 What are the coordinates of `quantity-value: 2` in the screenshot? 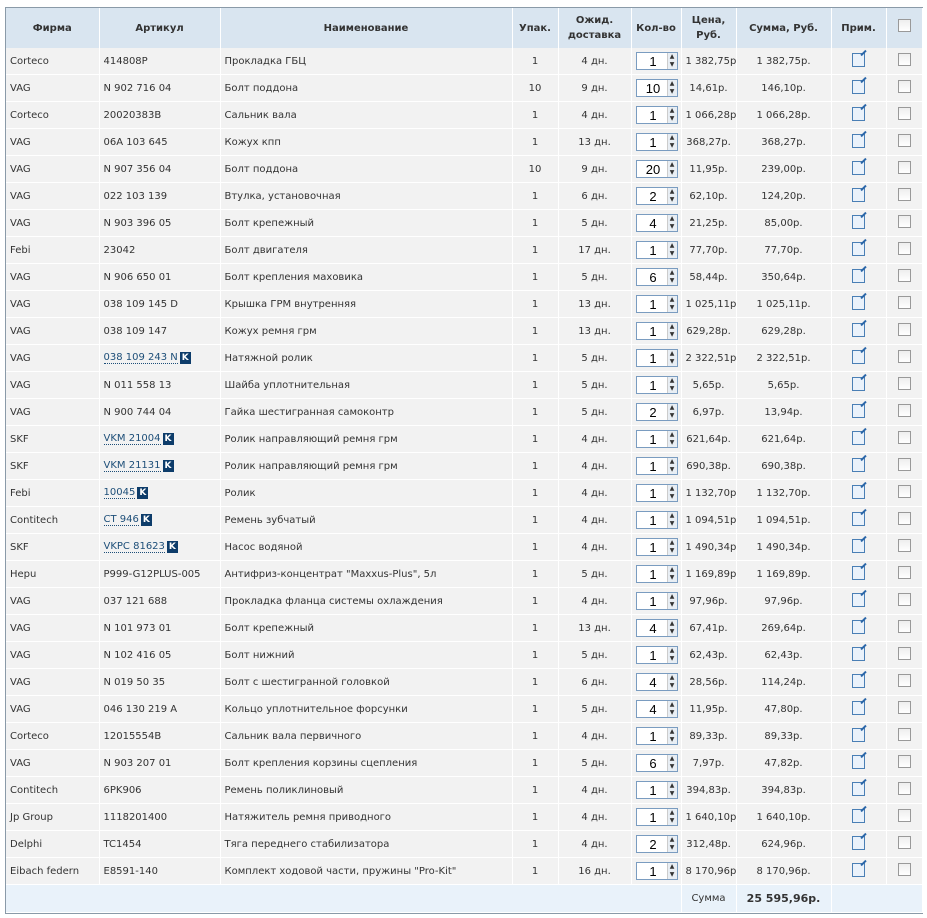 It's located at (652, 196).